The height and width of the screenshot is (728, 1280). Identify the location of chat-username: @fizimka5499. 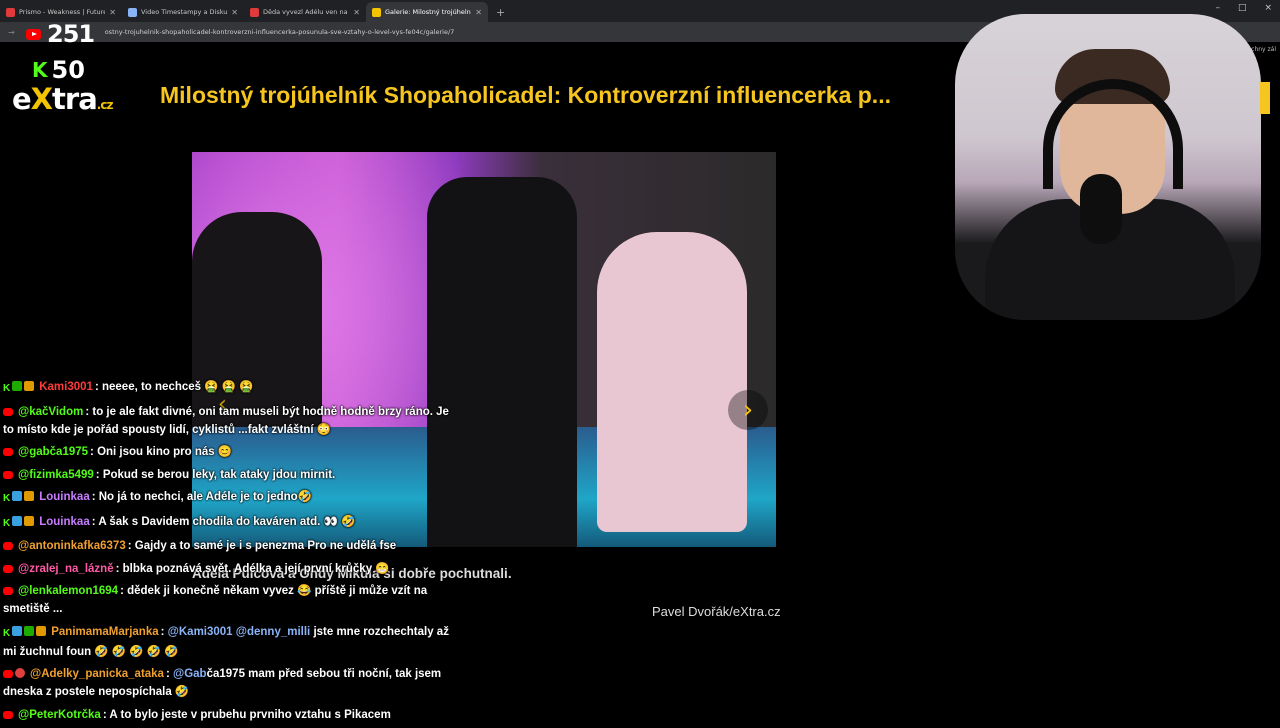
(56, 475).